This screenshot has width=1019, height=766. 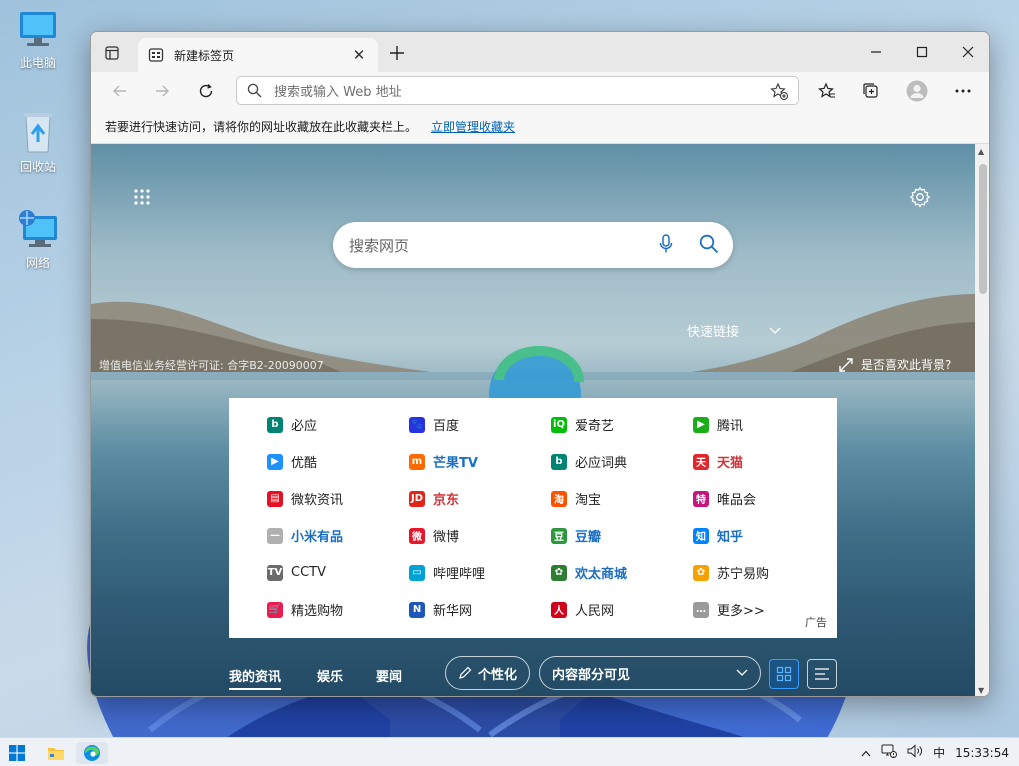 I want to click on profile-button, so click(x=917, y=91).